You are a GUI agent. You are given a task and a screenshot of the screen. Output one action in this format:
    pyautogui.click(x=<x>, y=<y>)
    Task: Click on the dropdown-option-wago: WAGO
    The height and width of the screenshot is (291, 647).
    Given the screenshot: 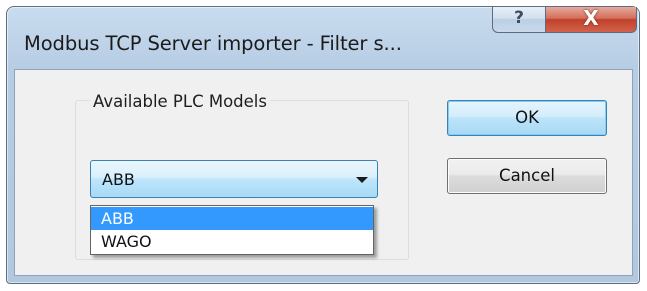 What is the action you would take?
    pyautogui.click(x=232, y=241)
    